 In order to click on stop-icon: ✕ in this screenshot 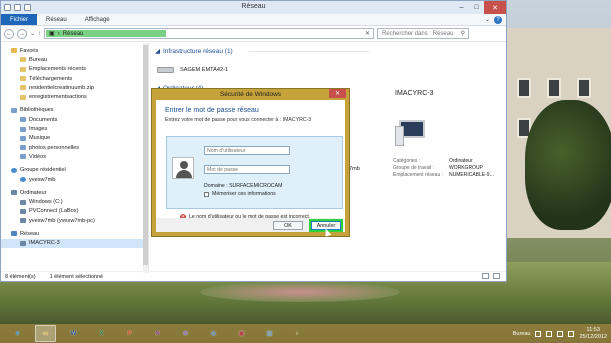, I will do `click(367, 33)`.